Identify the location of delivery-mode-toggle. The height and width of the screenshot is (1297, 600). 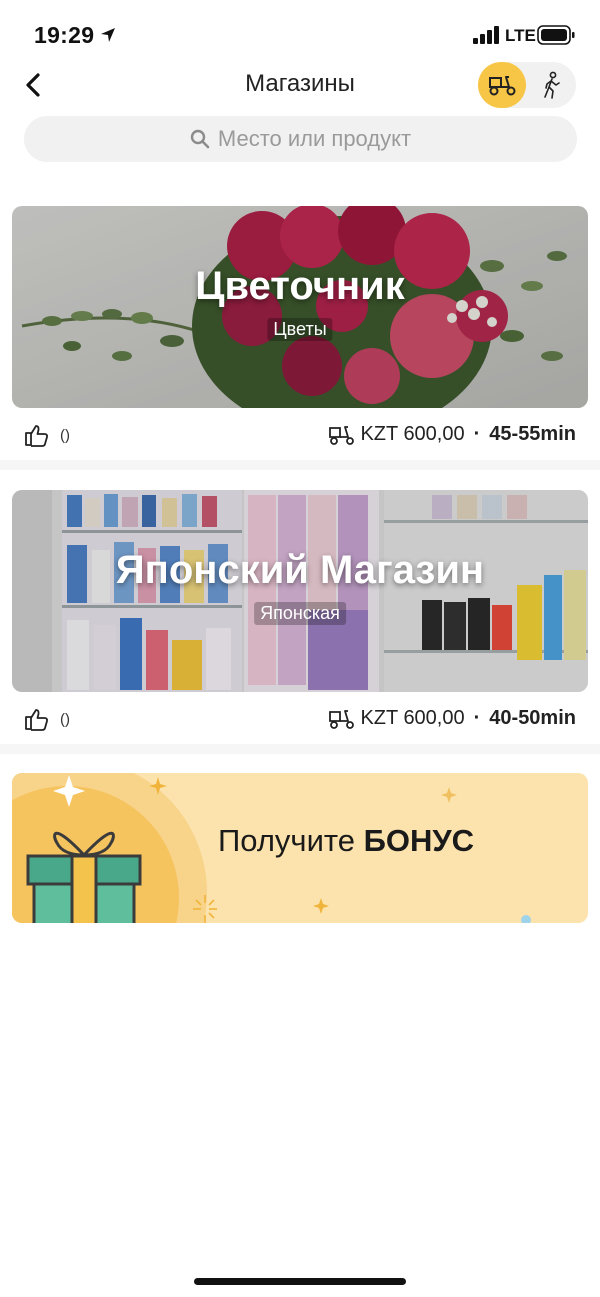
(527, 85).